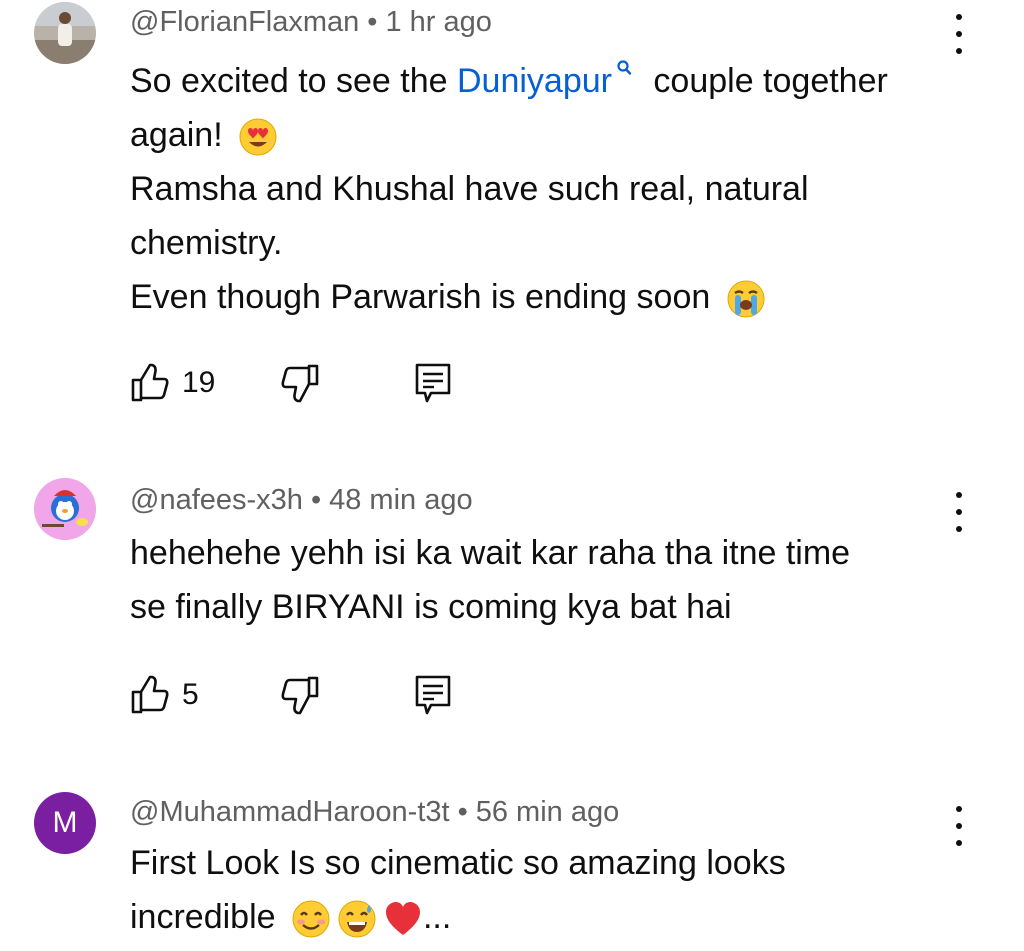 This screenshot has width=1024, height=951. Describe the element at coordinates (206, 243) in the screenshot. I see `text-line: chemistry.` at that location.